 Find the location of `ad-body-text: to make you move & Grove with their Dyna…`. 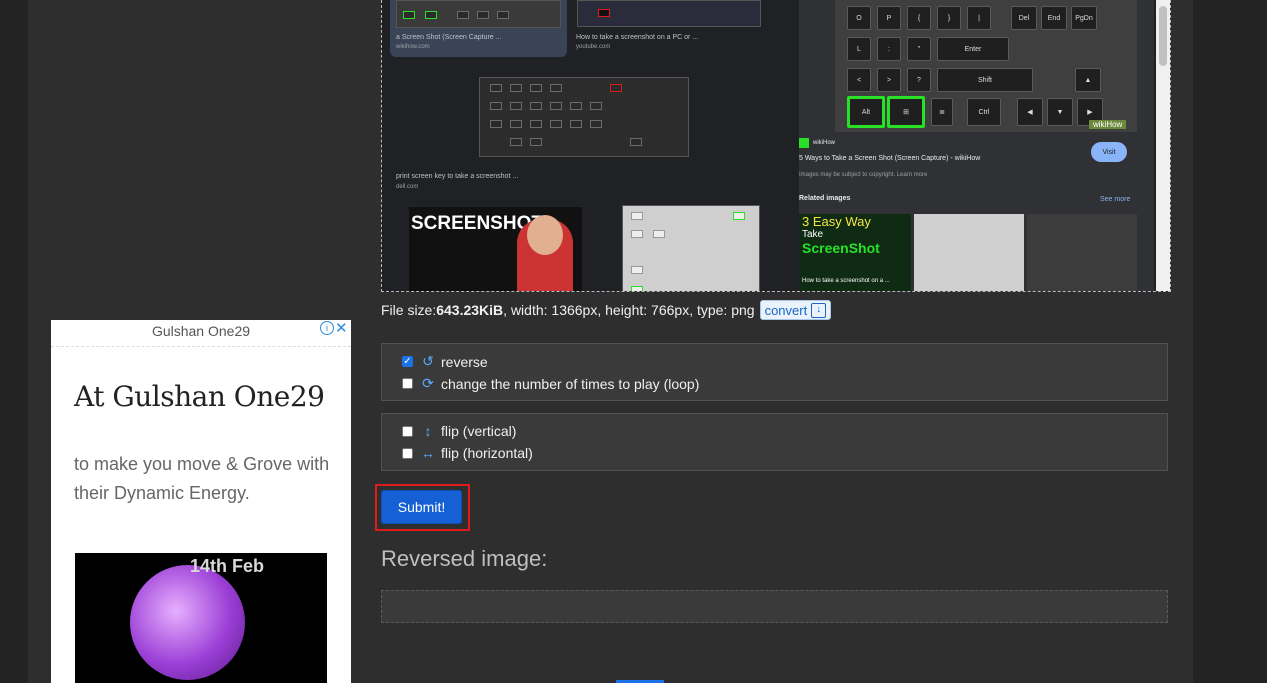

ad-body-text: to make you move & Grove with their Dyna… is located at coordinates (202, 478).